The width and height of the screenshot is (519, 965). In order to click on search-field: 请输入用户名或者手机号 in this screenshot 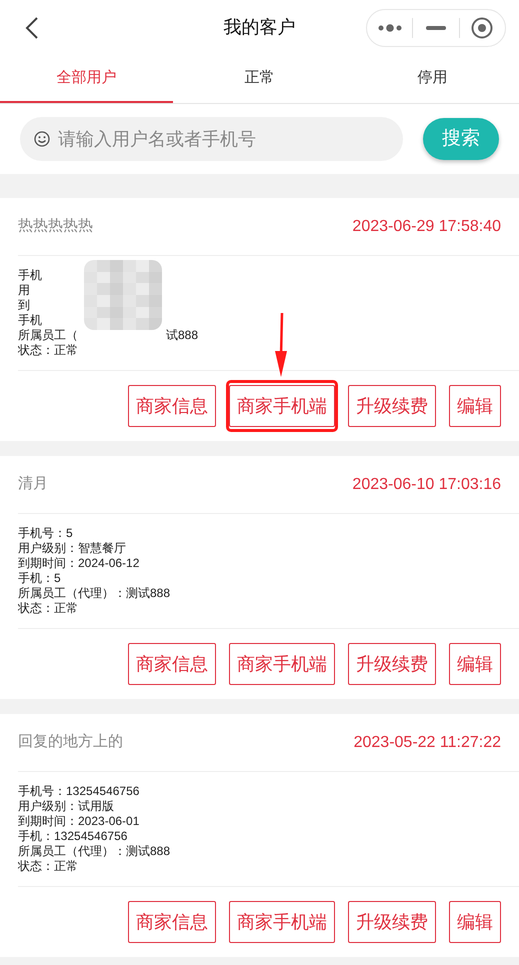, I will do `click(211, 139)`.